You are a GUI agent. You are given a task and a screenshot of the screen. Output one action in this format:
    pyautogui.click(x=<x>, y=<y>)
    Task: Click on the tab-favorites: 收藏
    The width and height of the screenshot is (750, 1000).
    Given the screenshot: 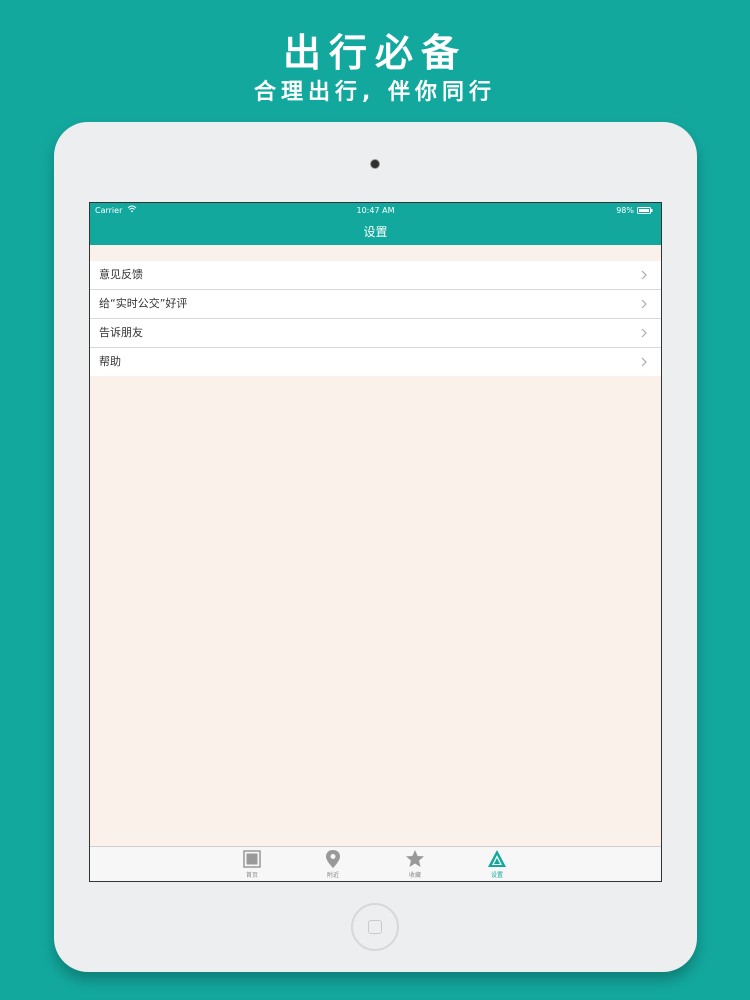 What is the action you would take?
    pyautogui.click(x=415, y=865)
    